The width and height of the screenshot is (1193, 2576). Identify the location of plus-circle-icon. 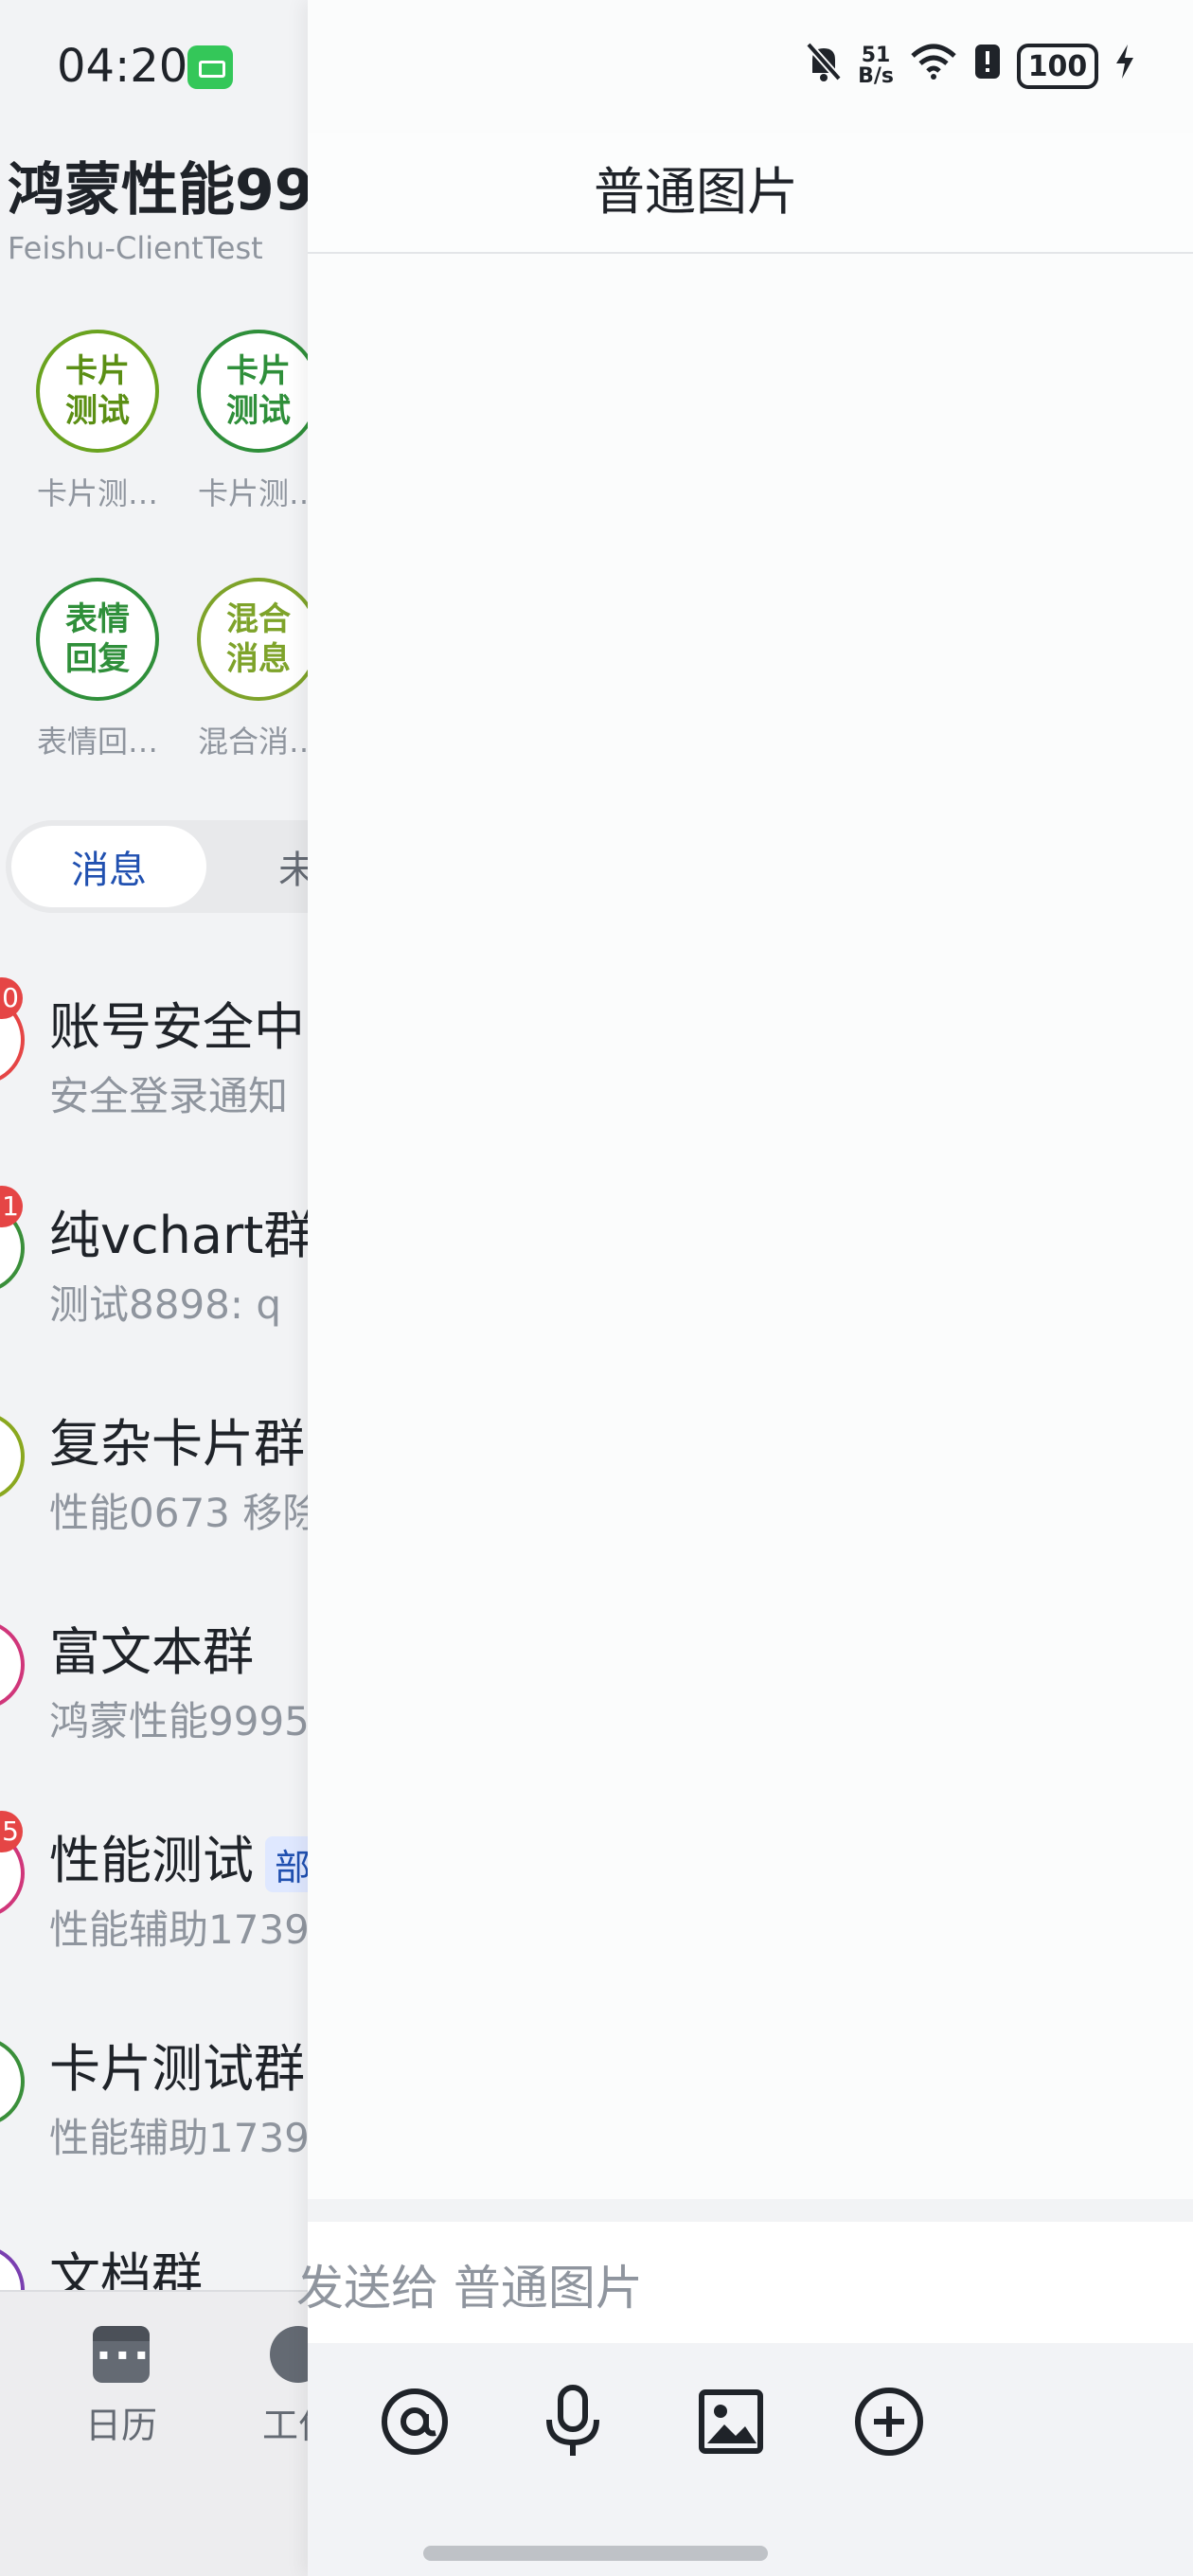
(889, 2421).